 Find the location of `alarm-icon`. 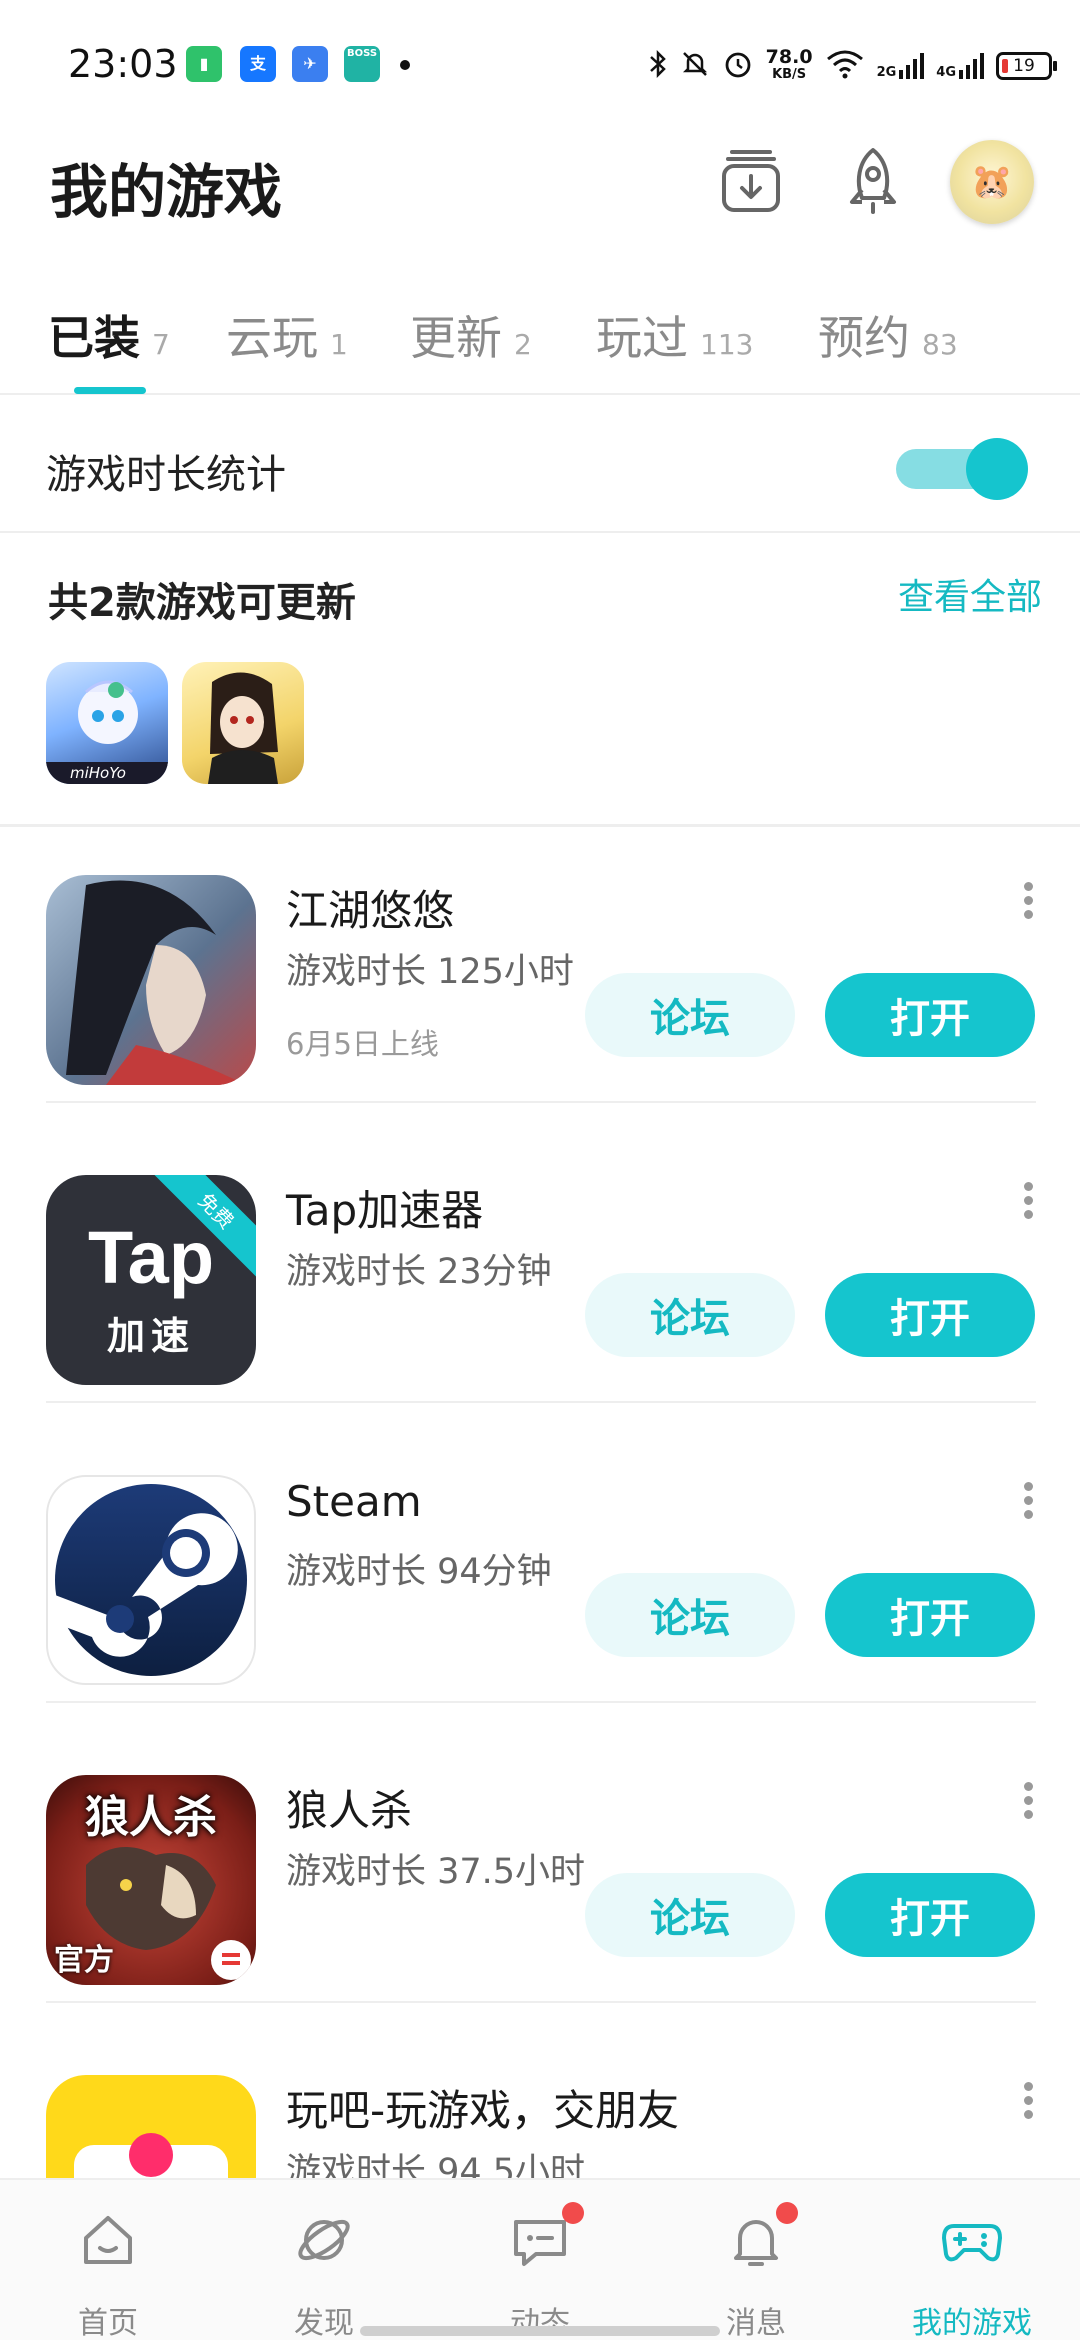

alarm-icon is located at coordinates (738, 66).